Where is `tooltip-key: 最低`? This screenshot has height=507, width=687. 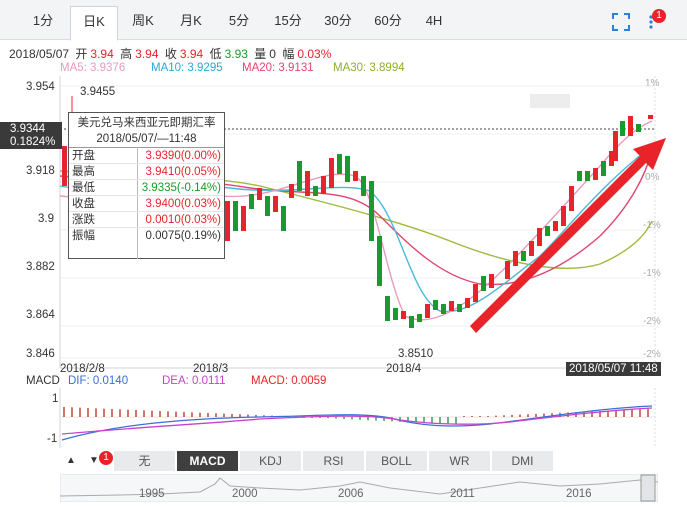
tooltip-key: 最低 is located at coordinates (83, 188).